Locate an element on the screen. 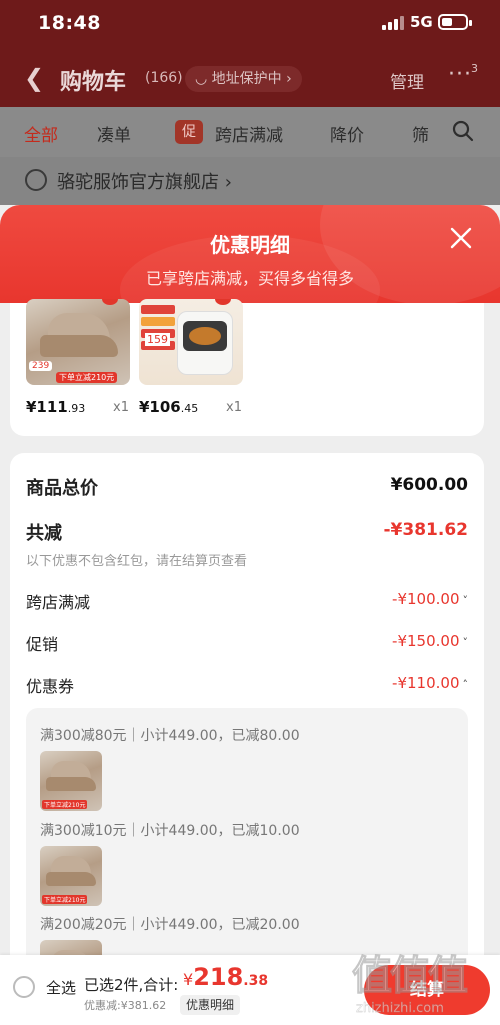 This screenshot has width=500, height=1025. watermark-logo: 值值值 zhizhizhi.com is located at coordinates (410, 985).